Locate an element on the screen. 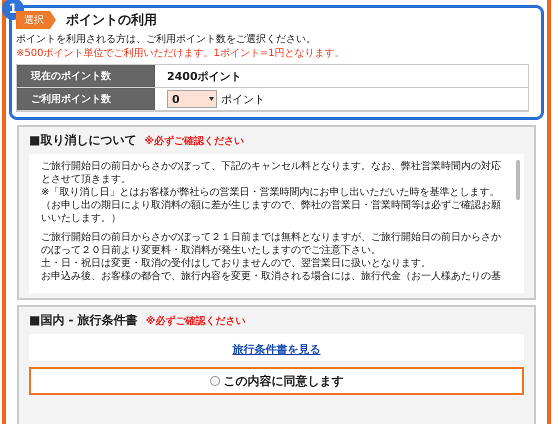 The image size is (553, 424). section-title: ■国内 - 旅行条件書 is located at coordinates (83, 320).